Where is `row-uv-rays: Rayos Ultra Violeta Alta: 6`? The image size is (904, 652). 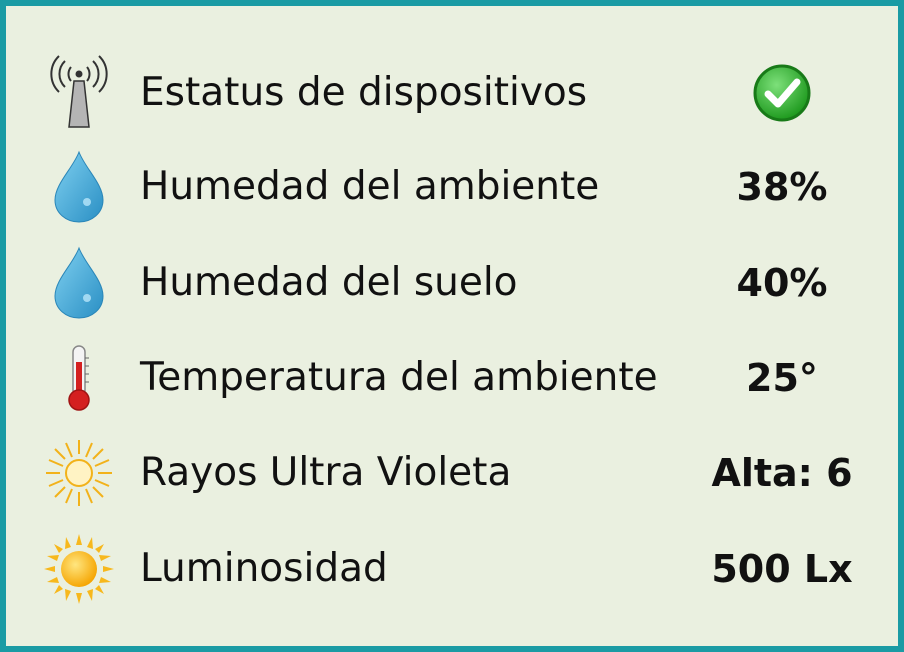
row-uv-rays: Rayos Ultra Violeta Alta: 6 is located at coordinates (452, 473).